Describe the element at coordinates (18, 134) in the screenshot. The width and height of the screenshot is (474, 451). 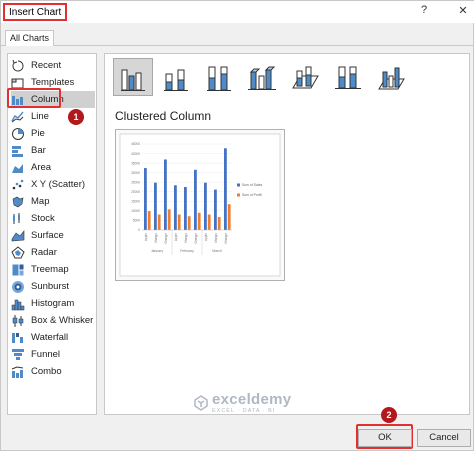
I see `pie-chart-icon` at that location.